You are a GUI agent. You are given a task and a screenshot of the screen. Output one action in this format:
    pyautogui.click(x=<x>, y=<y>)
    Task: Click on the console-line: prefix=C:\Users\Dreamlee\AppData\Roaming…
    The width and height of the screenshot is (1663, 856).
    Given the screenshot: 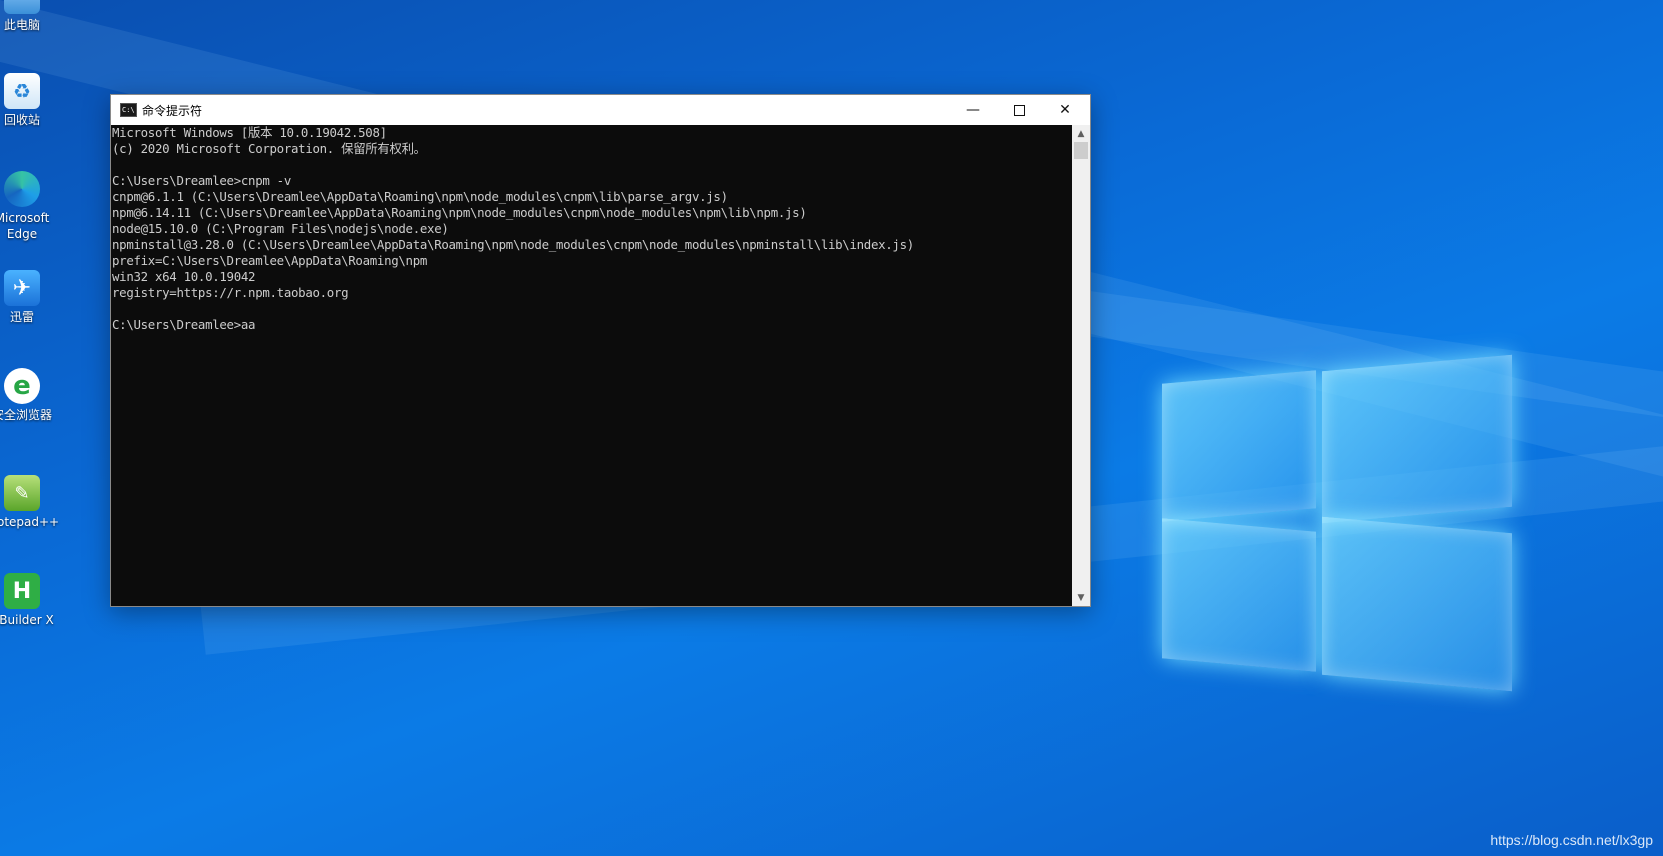 What is the action you would take?
    pyautogui.click(x=270, y=260)
    